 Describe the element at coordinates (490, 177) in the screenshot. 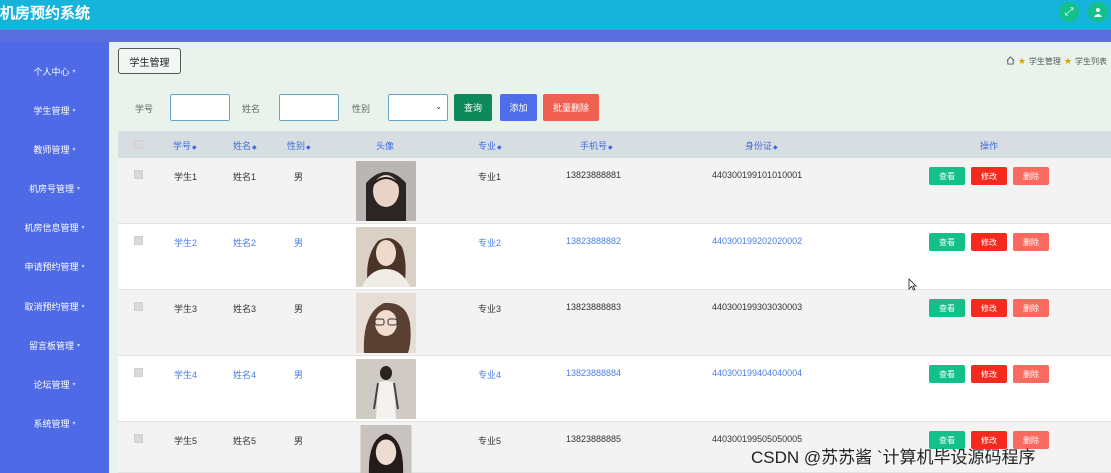

I see `cell-major: 专业1` at that location.